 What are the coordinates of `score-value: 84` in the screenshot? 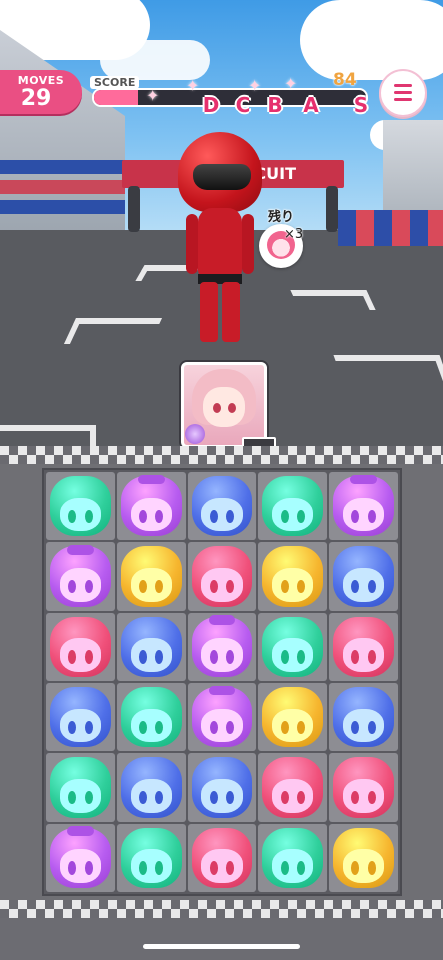 It's located at (345, 80).